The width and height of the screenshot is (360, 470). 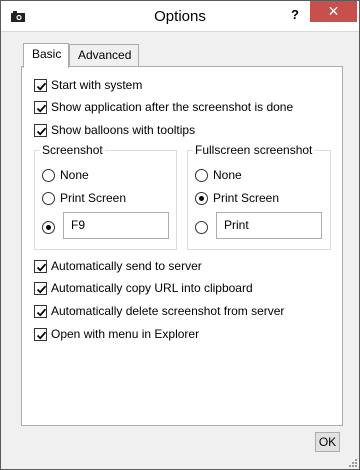 I want to click on title-bar: Options ? ✕, so click(x=180, y=16).